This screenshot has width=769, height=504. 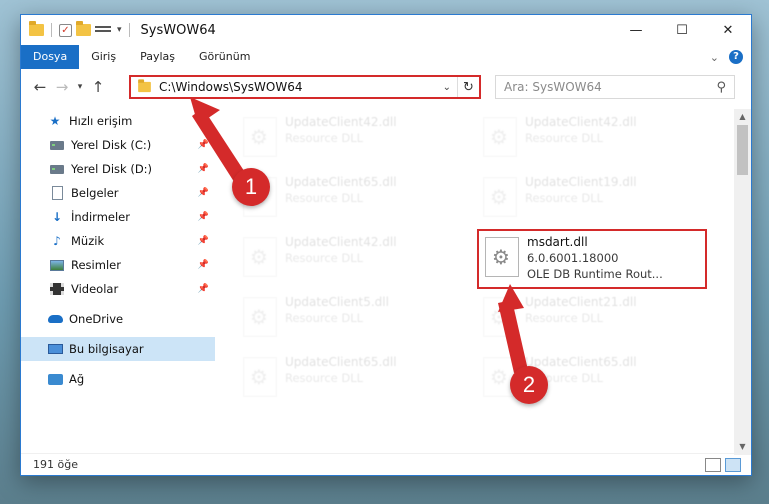 I want to click on vertical-scrollbar: ▲ ▼, so click(x=742, y=282).